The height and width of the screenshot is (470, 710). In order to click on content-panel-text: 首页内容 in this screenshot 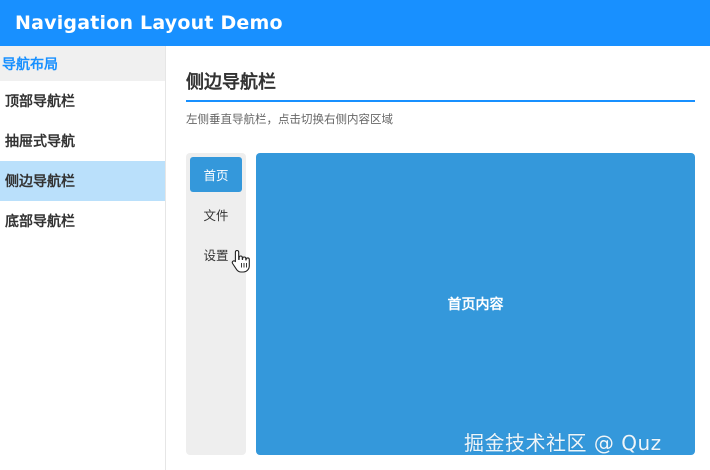, I will do `click(475, 305)`.